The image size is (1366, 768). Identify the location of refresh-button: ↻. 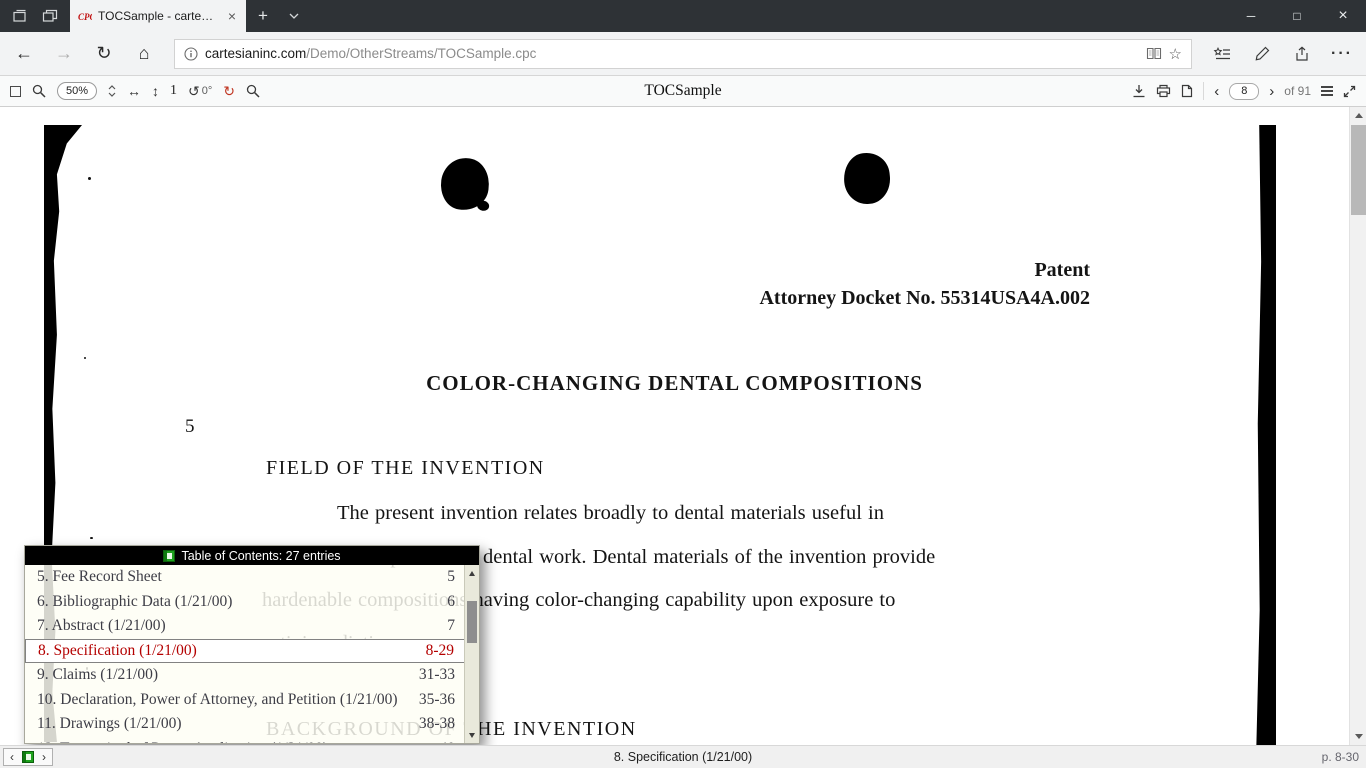
(104, 54).